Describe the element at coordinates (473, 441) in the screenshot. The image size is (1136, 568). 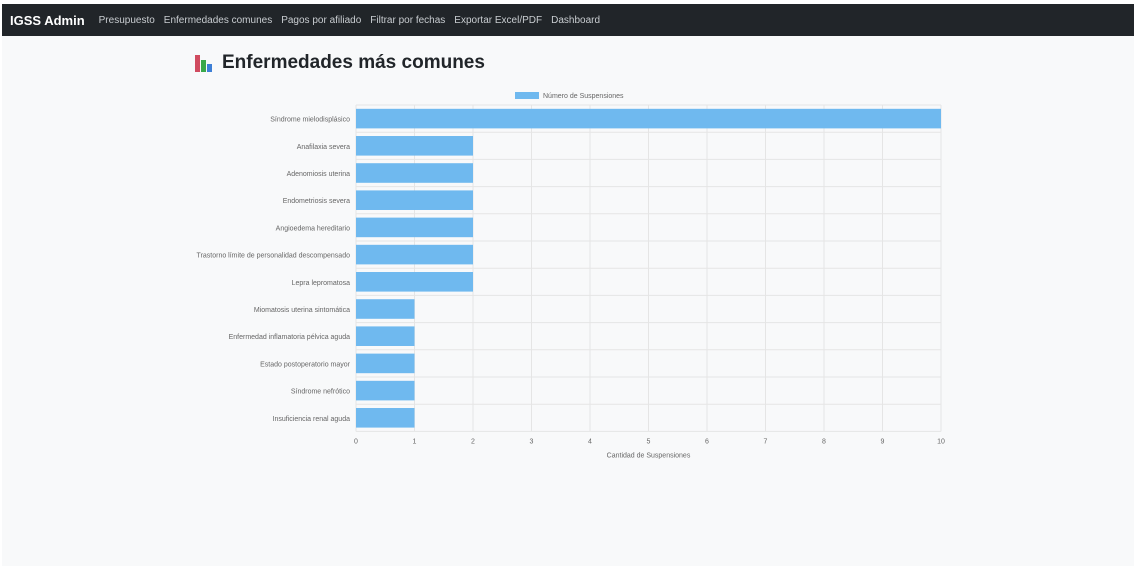
I see `x-tick-label: 2` at that location.